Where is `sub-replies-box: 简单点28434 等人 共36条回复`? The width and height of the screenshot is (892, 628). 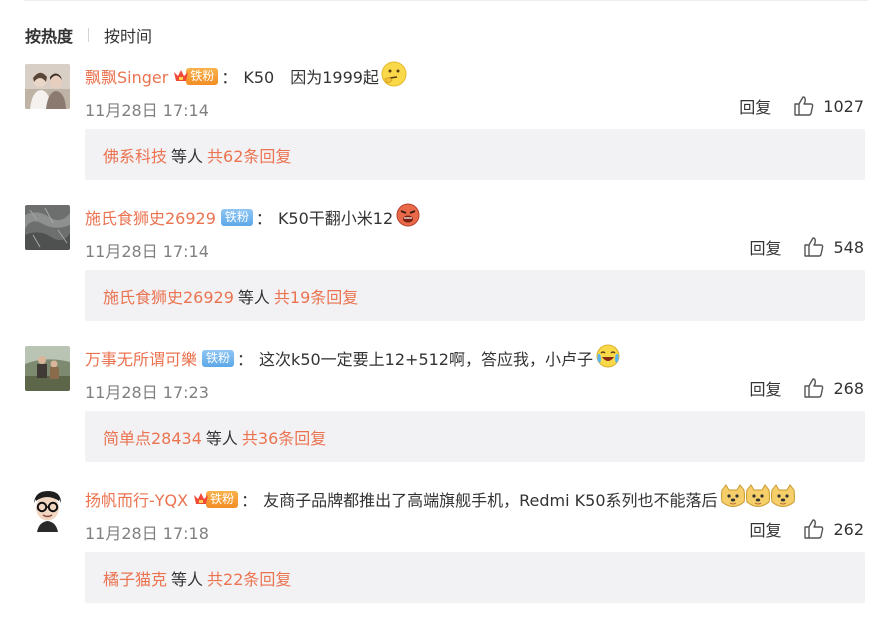 sub-replies-box: 简单点28434 等人 共36条回复 is located at coordinates (475, 436).